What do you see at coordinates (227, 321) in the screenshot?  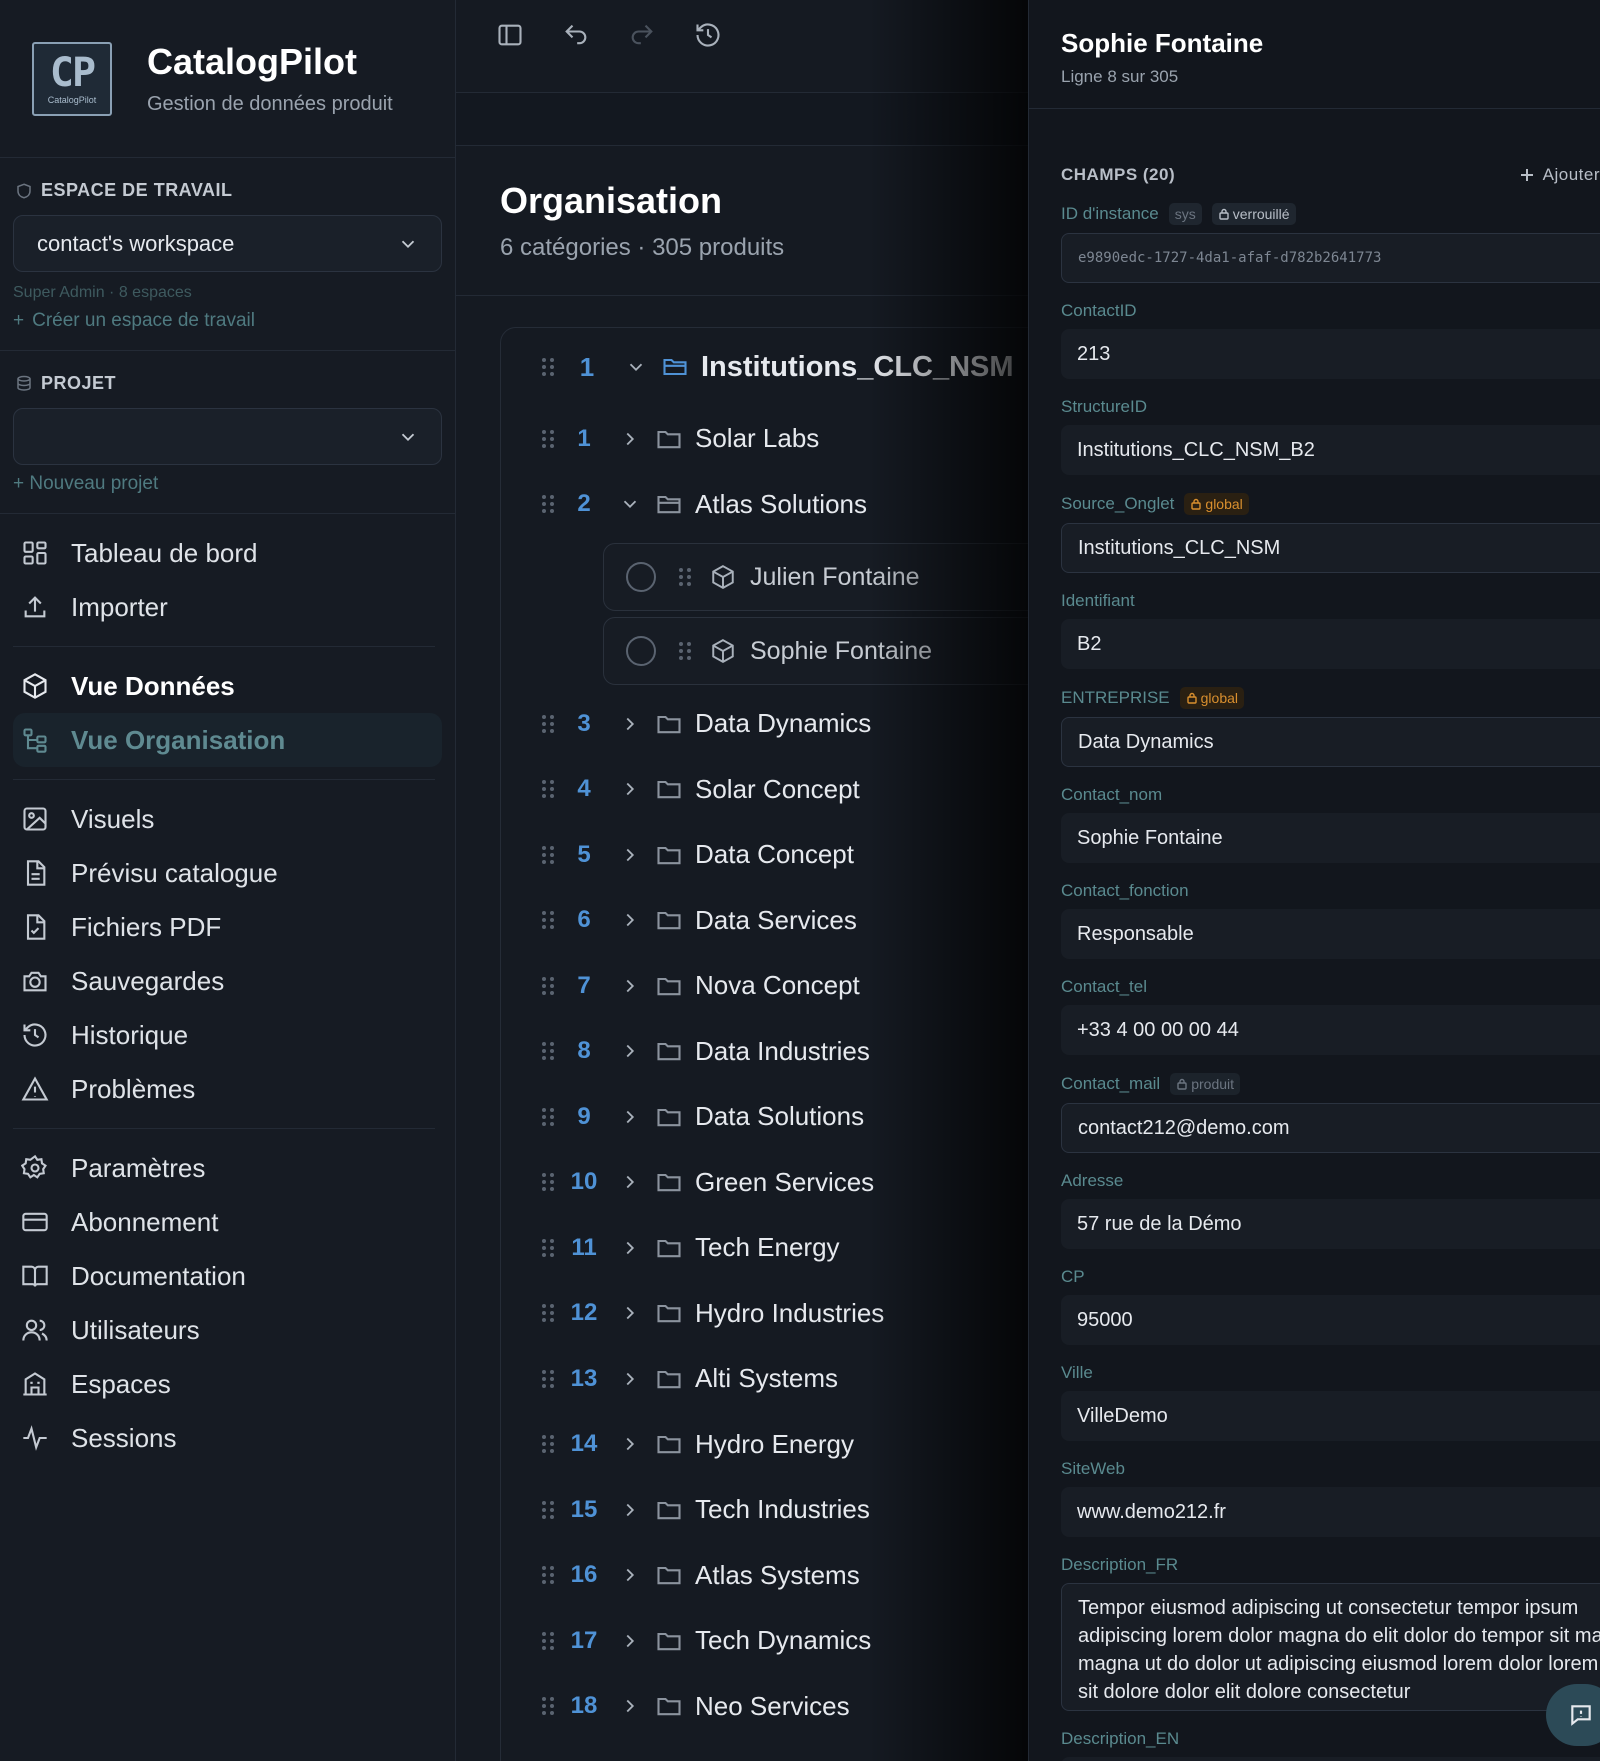 I see `create-workspace-link: + Créer un espace de travail` at bounding box center [227, 321].